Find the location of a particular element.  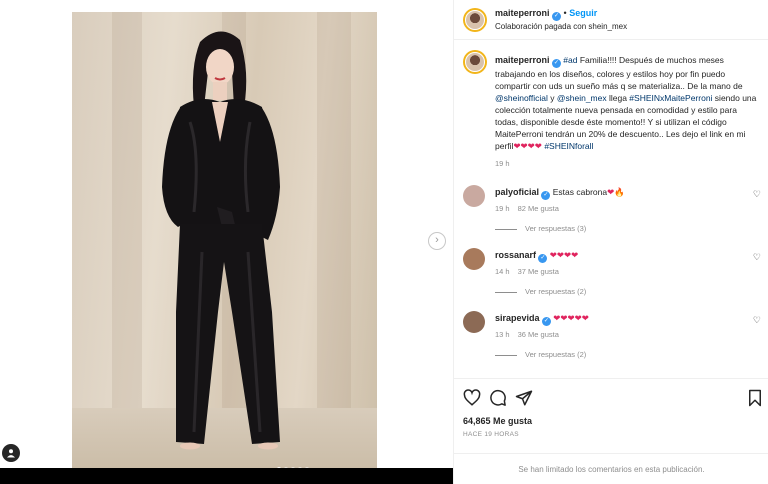

mention-link: @sheinofficial is located at coordinates (521, 98).